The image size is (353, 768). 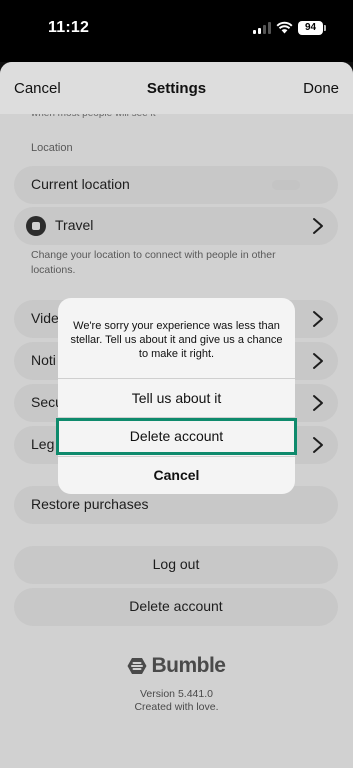 I want to click on log-out-button: Log out, so click(x=176, y=565).